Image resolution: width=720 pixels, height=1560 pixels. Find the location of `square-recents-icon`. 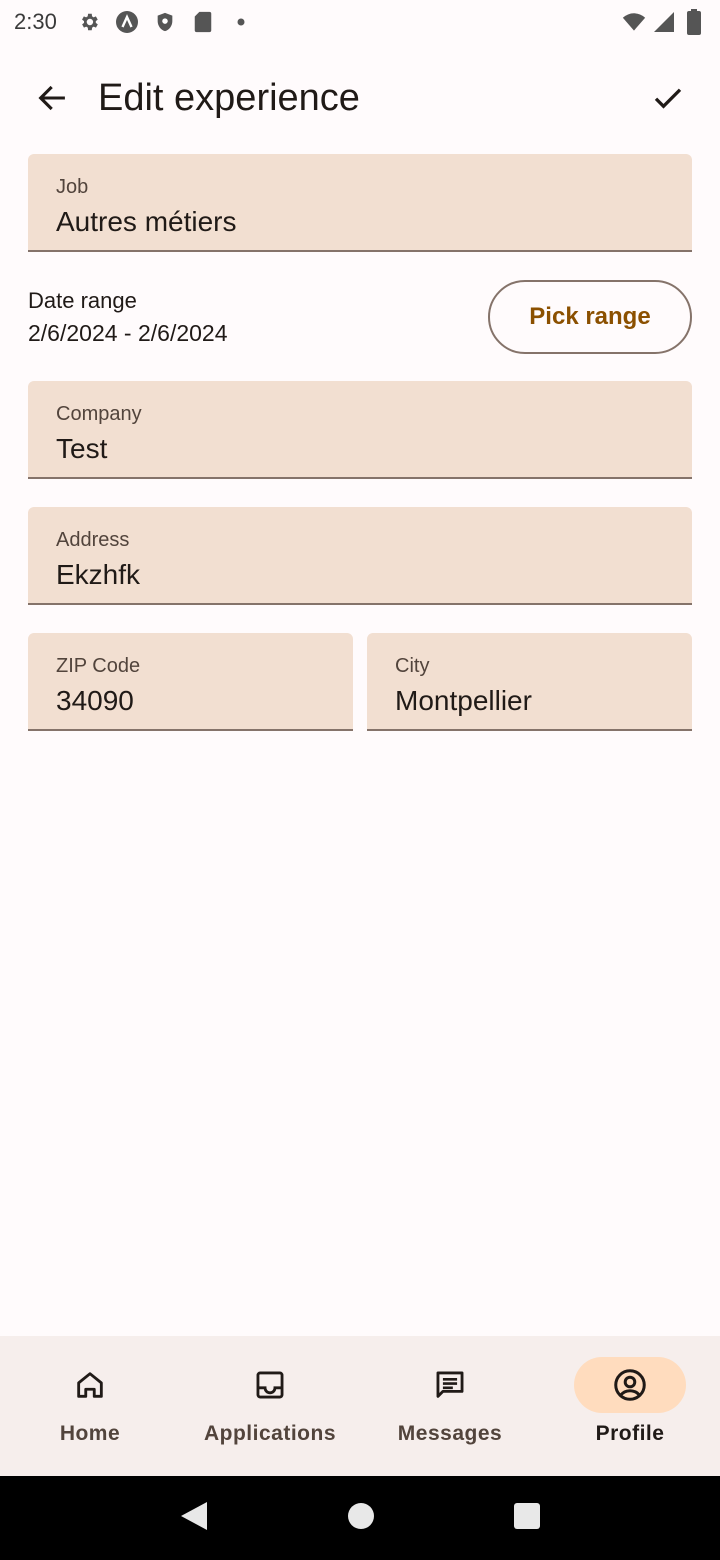

square-recents-icon is located at coordinates (527, 1515).